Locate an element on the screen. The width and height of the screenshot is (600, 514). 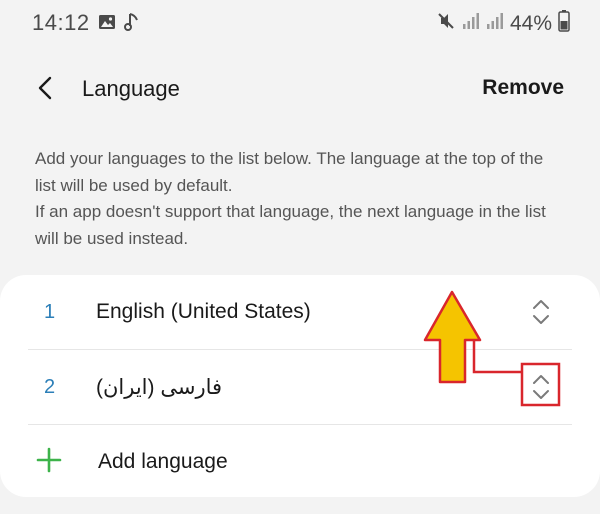
remove-button: Remove is located at coordinates (523, 88).